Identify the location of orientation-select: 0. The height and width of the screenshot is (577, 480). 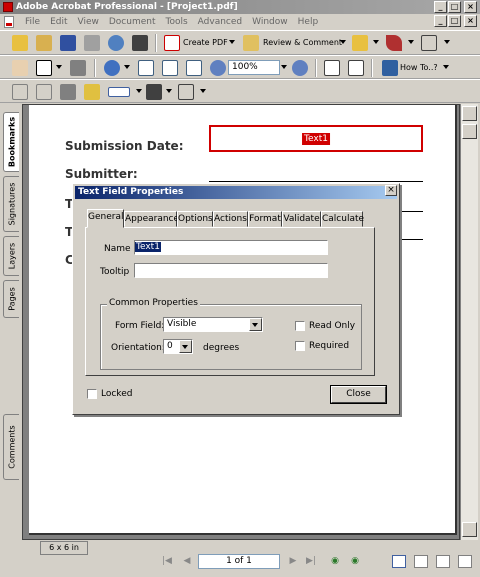
(178, 346).